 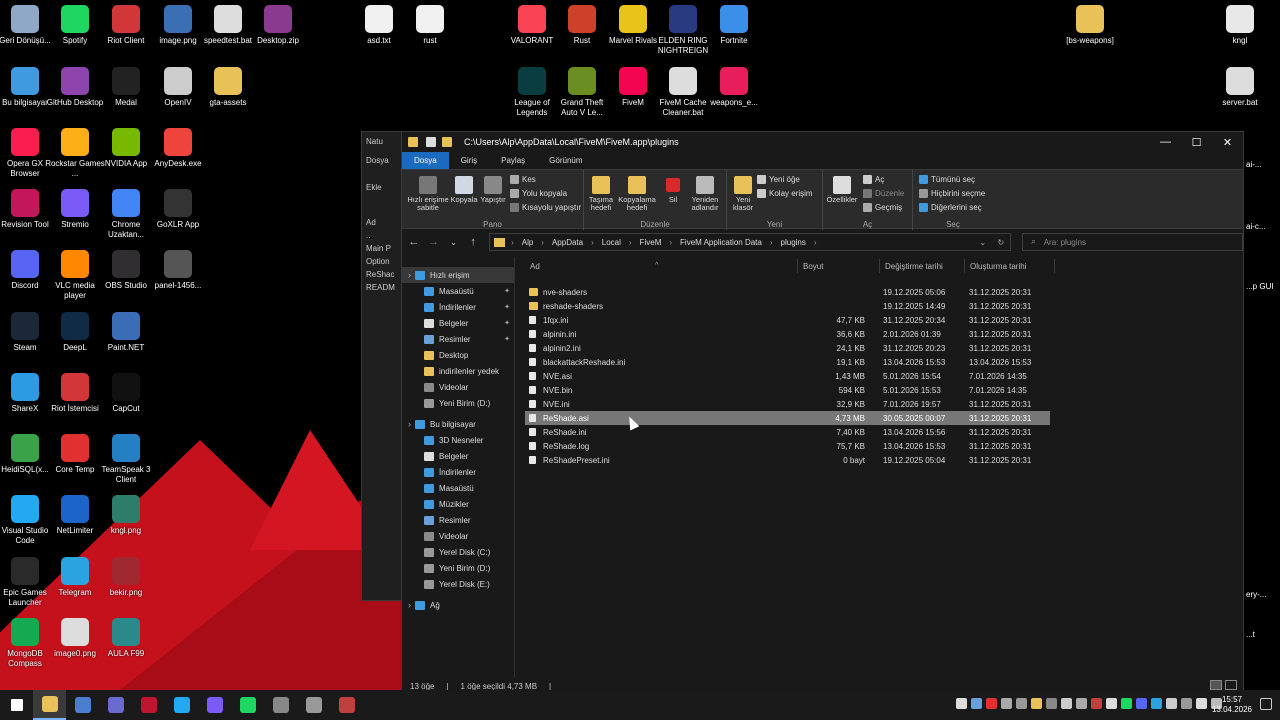 What do you see at coordinates (1090, 25) in the screenshot?
I see `desktop-icon: [bs-weapons]` at bounding box center [1090, 25].